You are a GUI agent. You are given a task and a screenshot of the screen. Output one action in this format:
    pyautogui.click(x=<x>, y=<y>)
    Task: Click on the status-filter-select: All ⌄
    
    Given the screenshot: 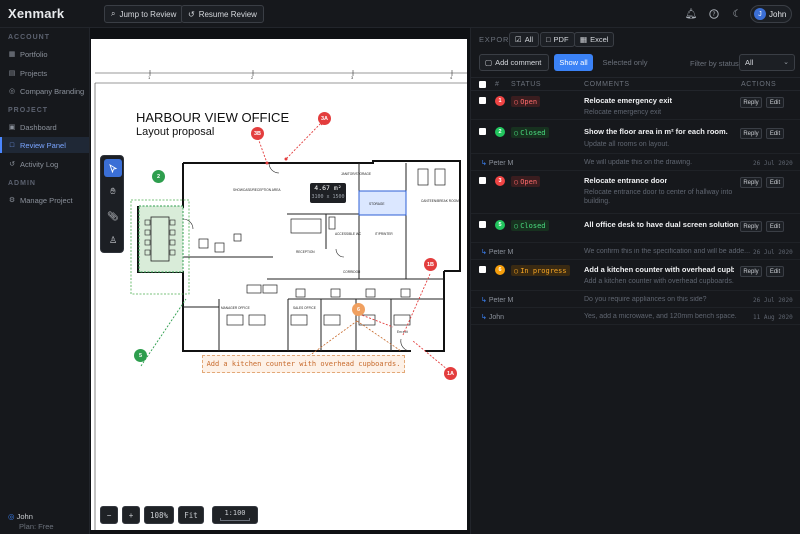 What is the action you would take?
    pyautogui.click(x=767, y=62)
    